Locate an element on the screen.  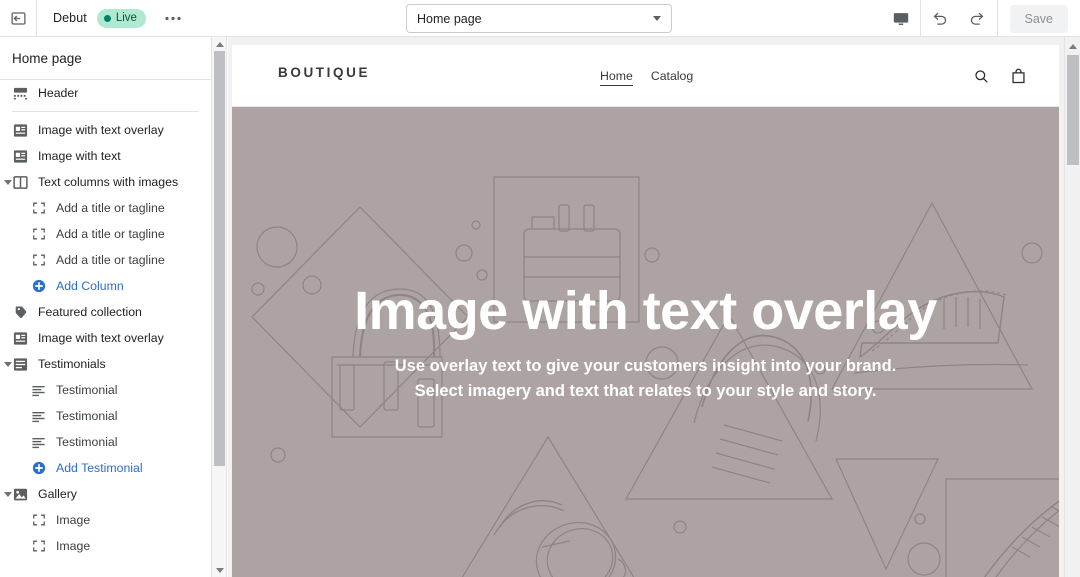
status-dot-icon is located at coordinates (107, 18).